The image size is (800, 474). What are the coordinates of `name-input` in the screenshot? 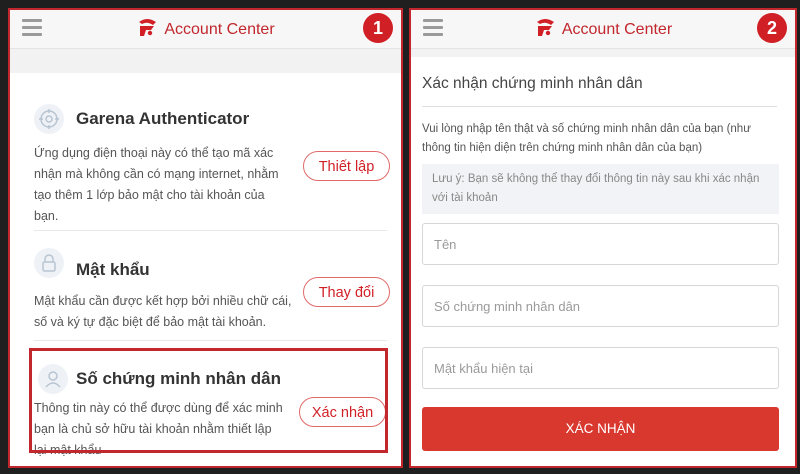 It's located at (600, 244).